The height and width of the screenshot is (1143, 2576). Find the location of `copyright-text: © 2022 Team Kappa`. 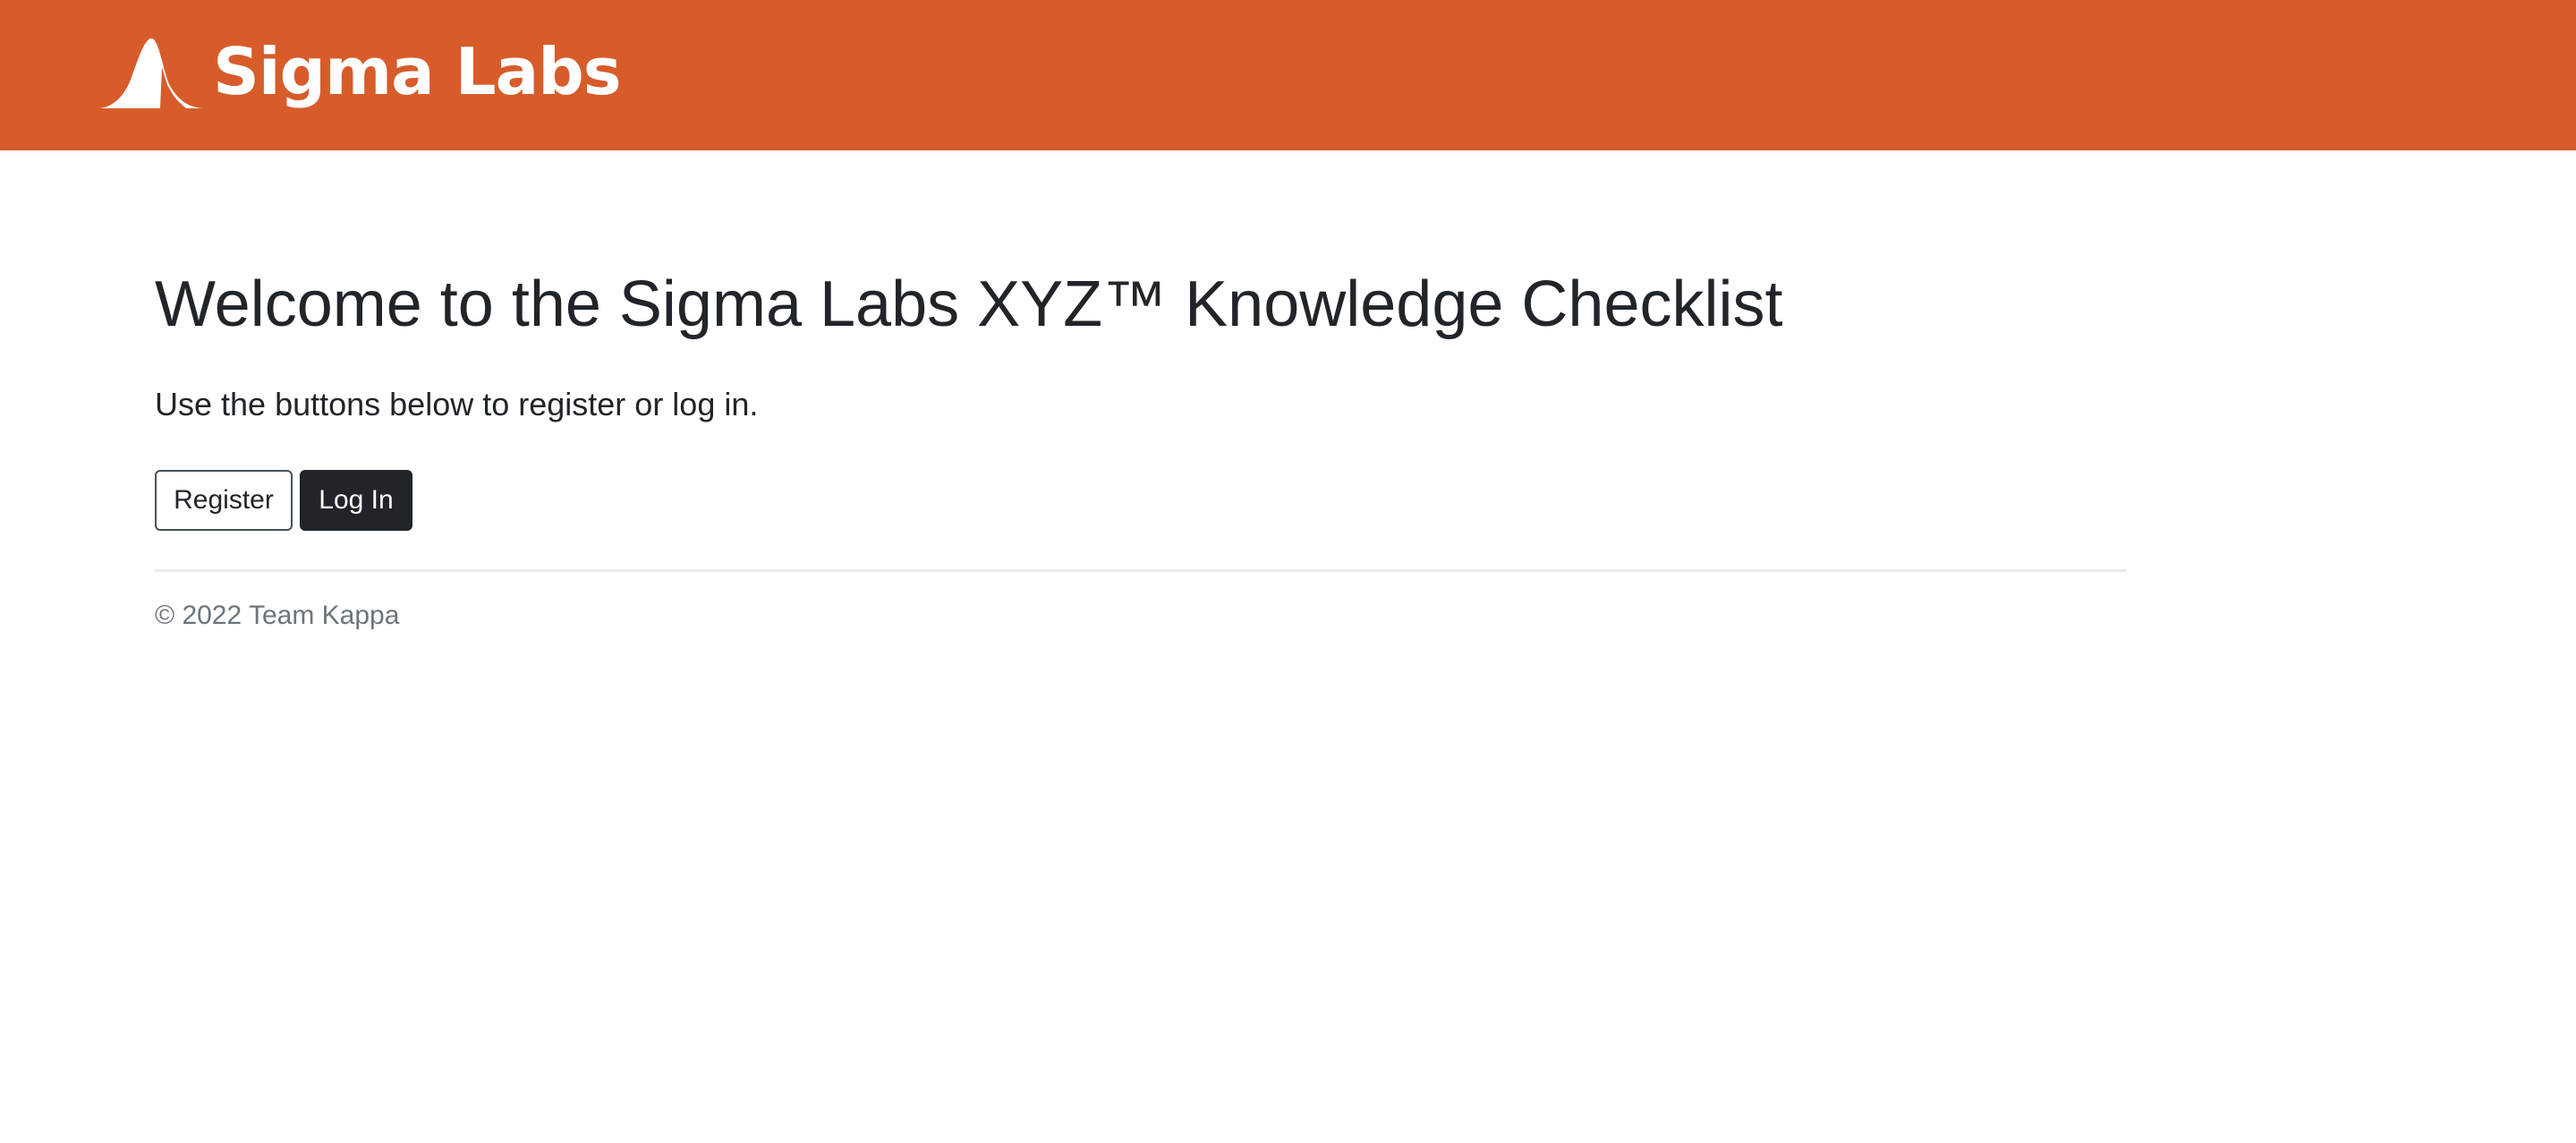

copyright-text: © 2022 Team Kappa is located at coordinates (277, 615).